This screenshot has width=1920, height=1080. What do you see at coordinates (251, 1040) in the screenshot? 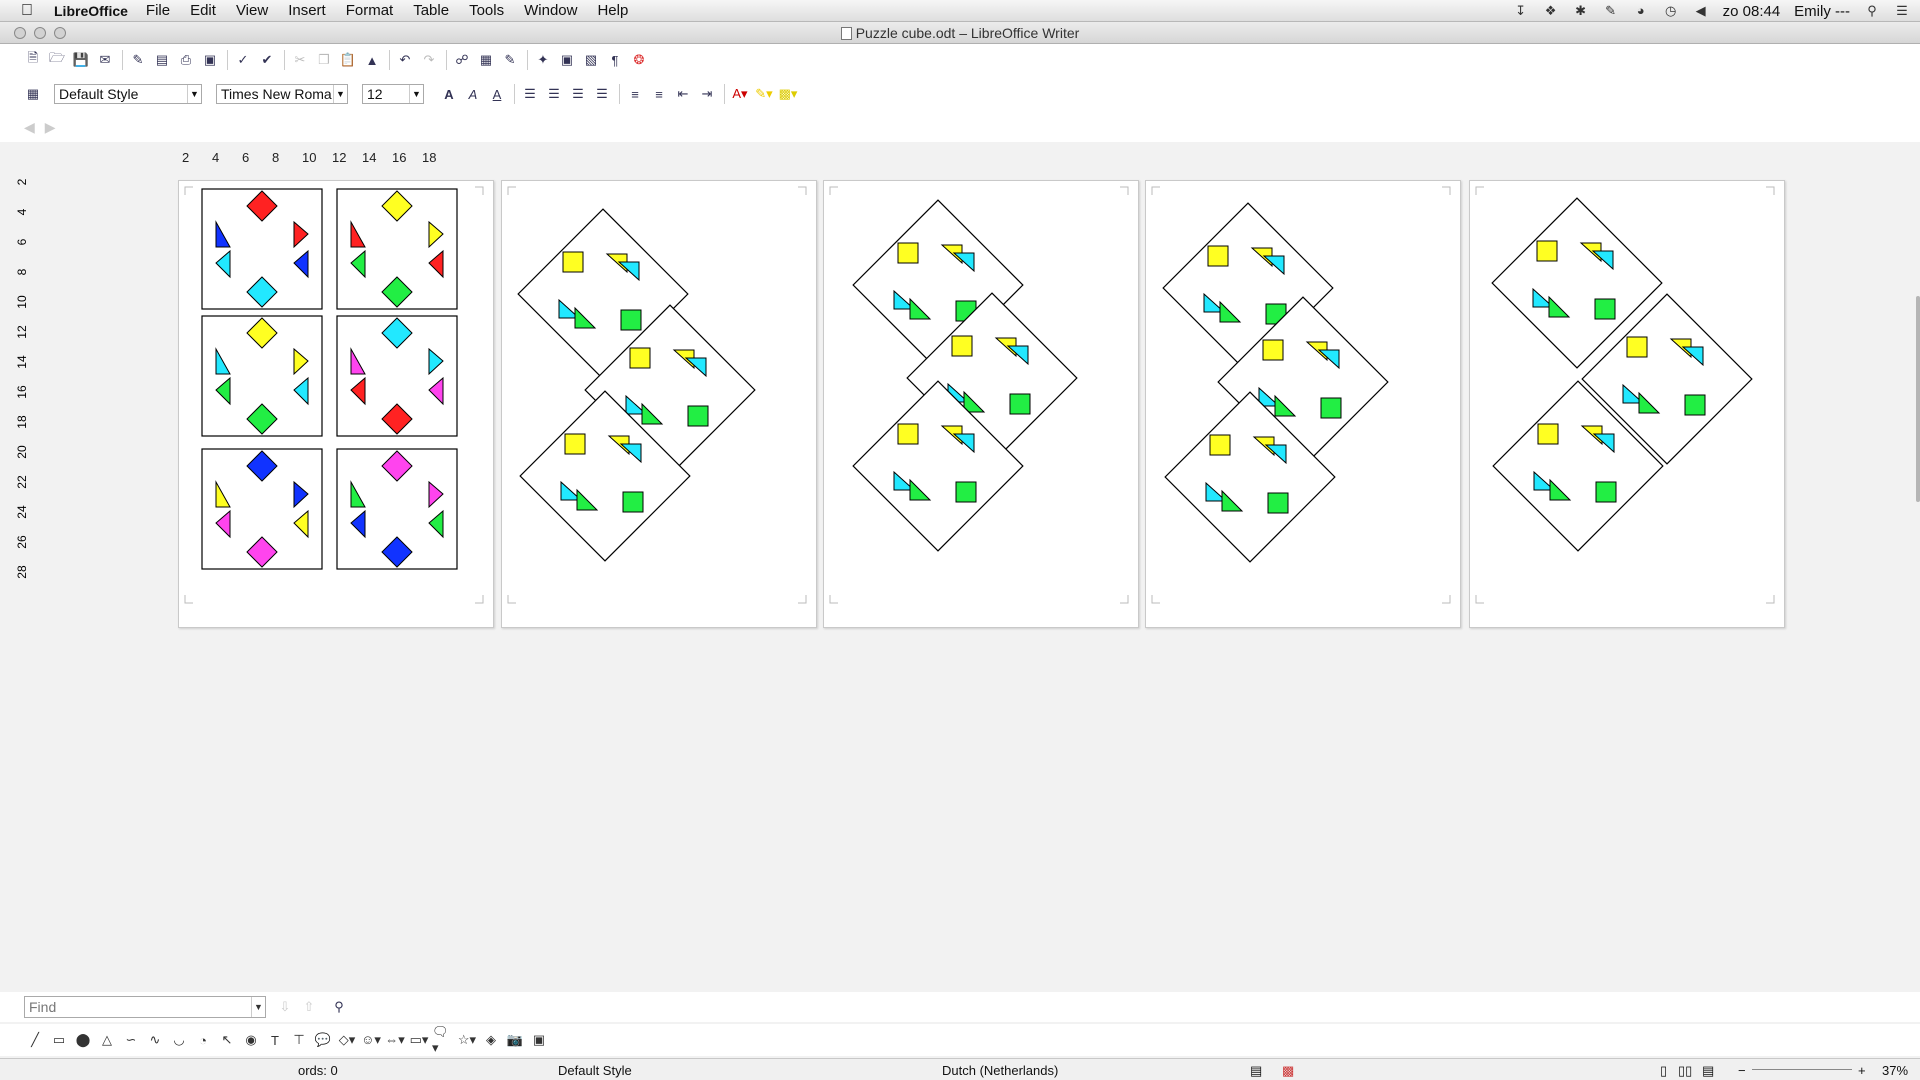
I see `fill-icon: ◉` at bounding box center [251, 1040].